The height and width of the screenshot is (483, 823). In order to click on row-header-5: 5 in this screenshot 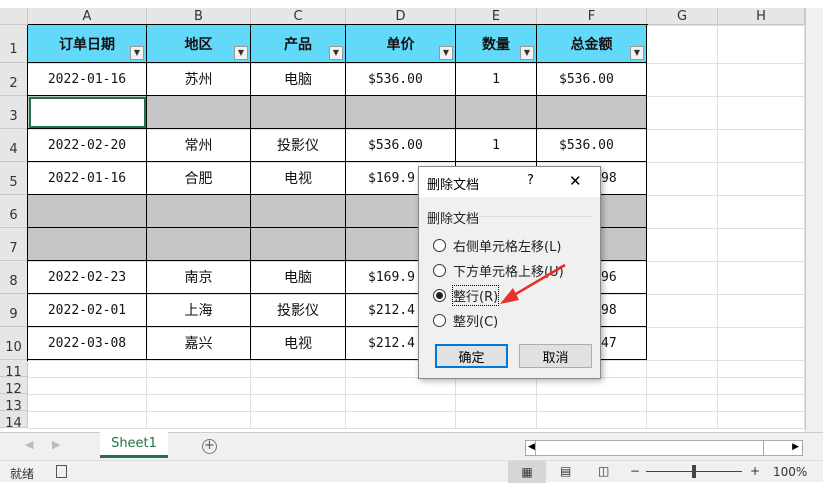, I will do `click(14, 178)`.